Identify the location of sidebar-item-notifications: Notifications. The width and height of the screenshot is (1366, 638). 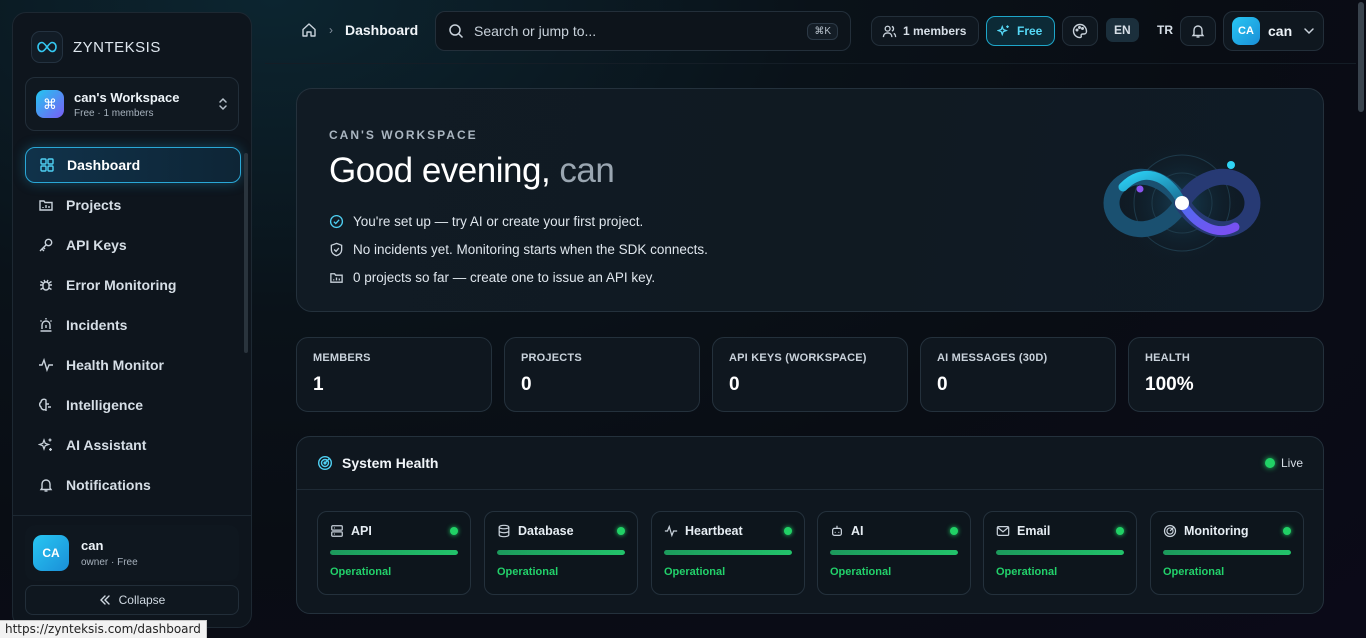
(133, 485).